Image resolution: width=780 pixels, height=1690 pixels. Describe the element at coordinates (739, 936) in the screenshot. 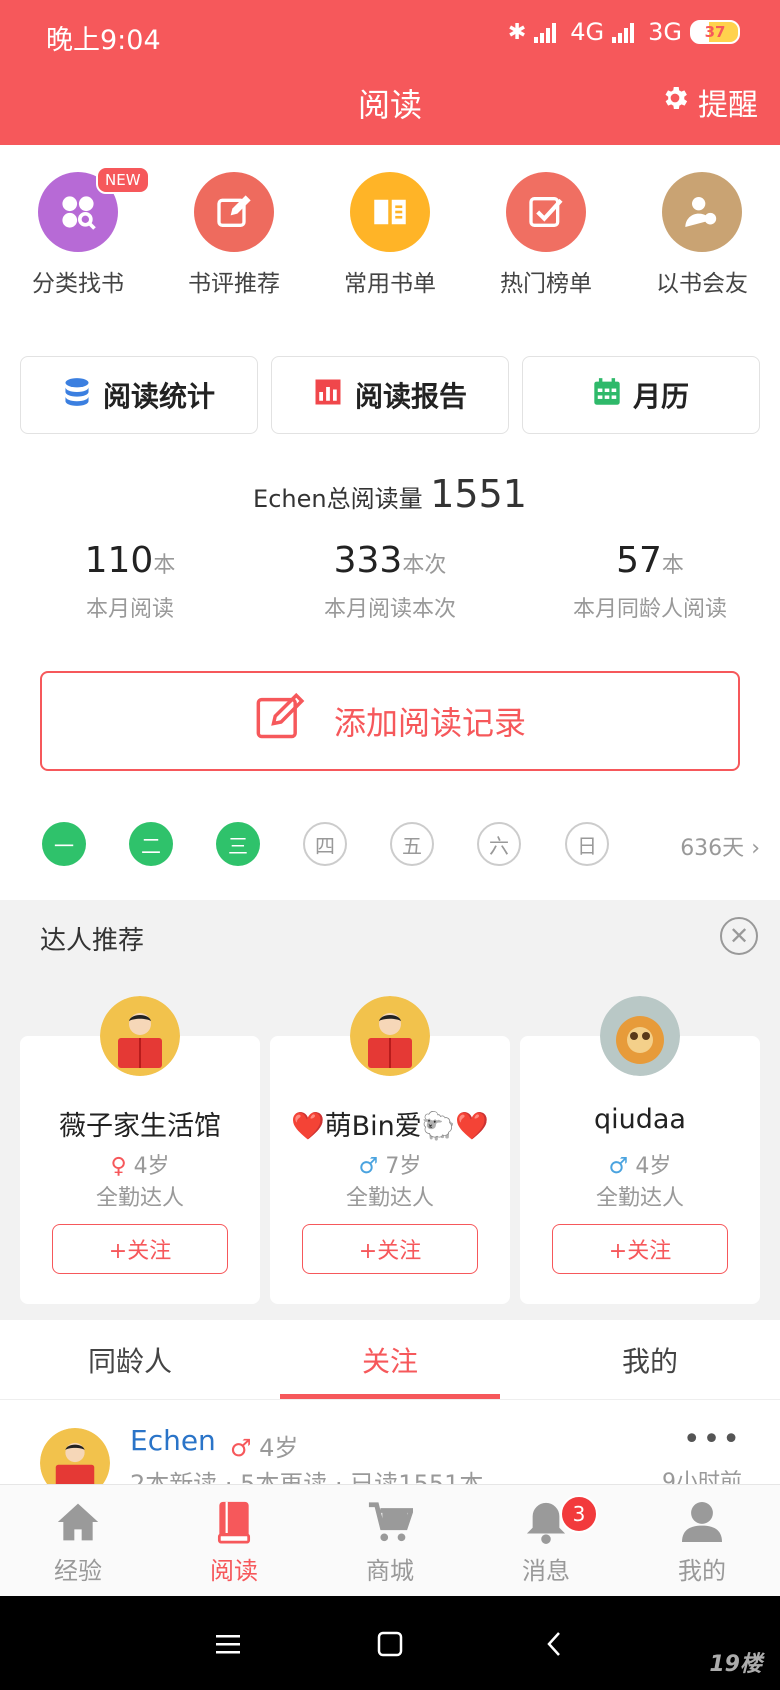

I see `close-icon: ✕` at that location.